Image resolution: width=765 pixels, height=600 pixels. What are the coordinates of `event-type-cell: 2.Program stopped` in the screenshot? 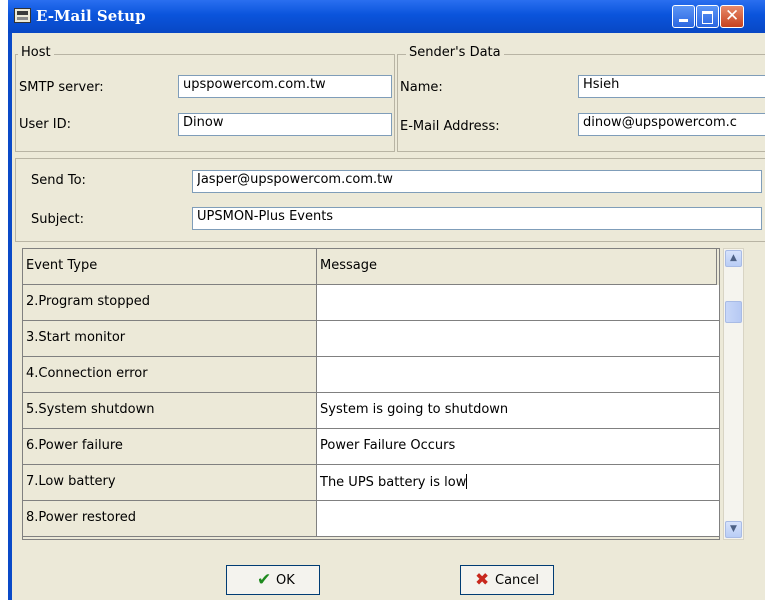 It's located at (170, 303).